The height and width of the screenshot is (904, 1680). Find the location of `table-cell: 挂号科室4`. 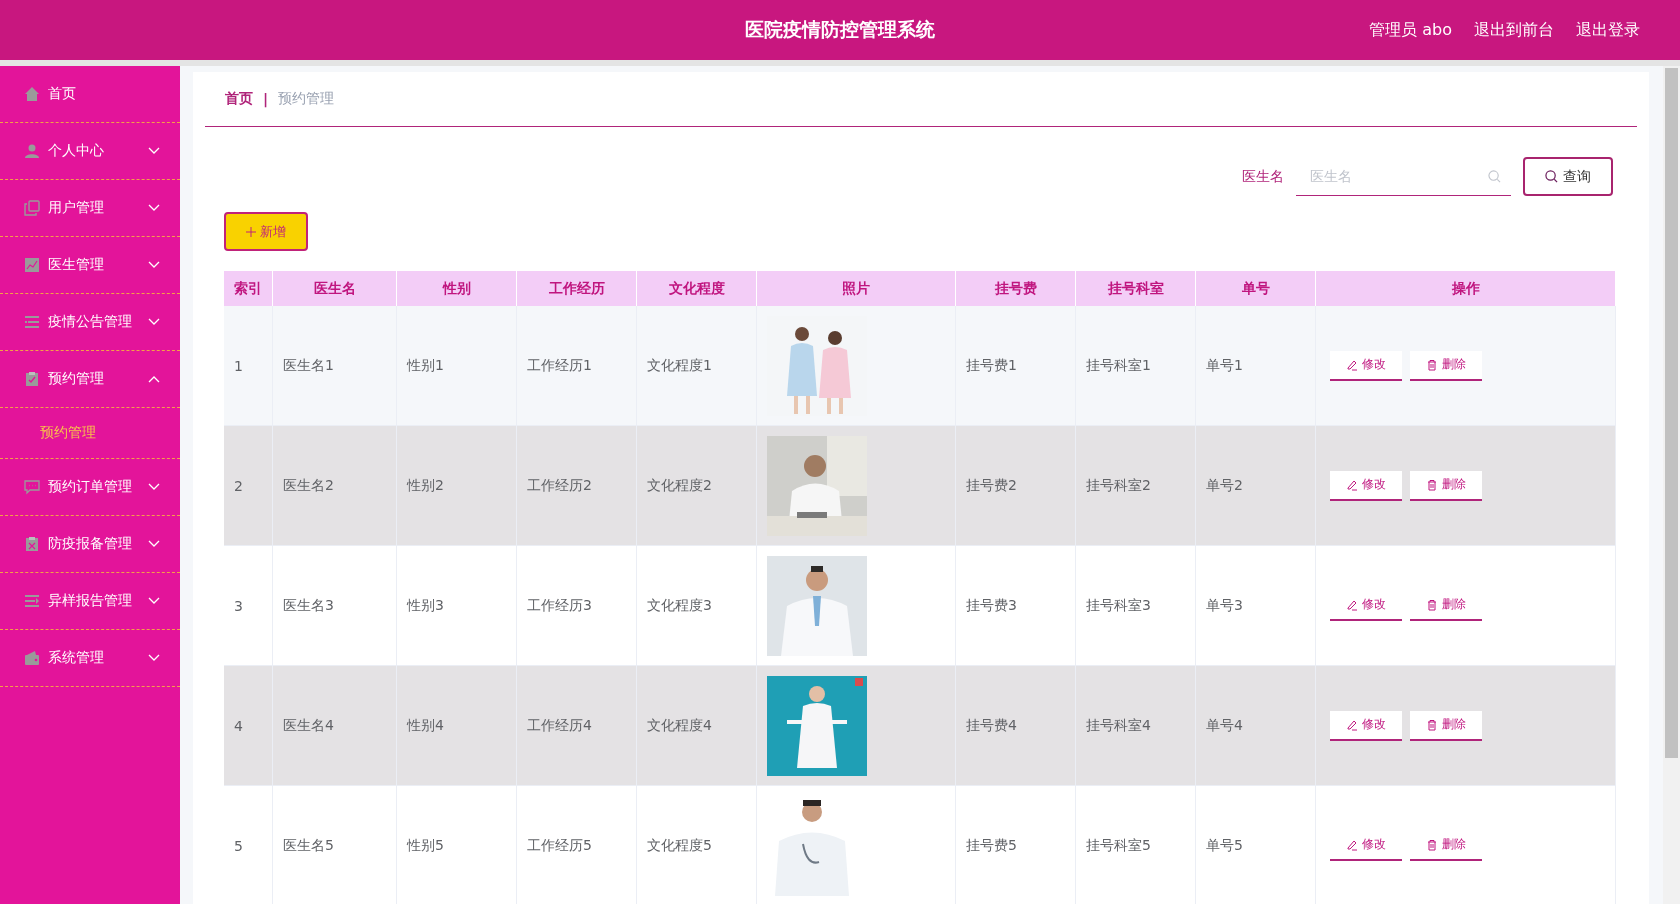

table-cell: 挂号科室4 is located at coordinates (1118, 725).